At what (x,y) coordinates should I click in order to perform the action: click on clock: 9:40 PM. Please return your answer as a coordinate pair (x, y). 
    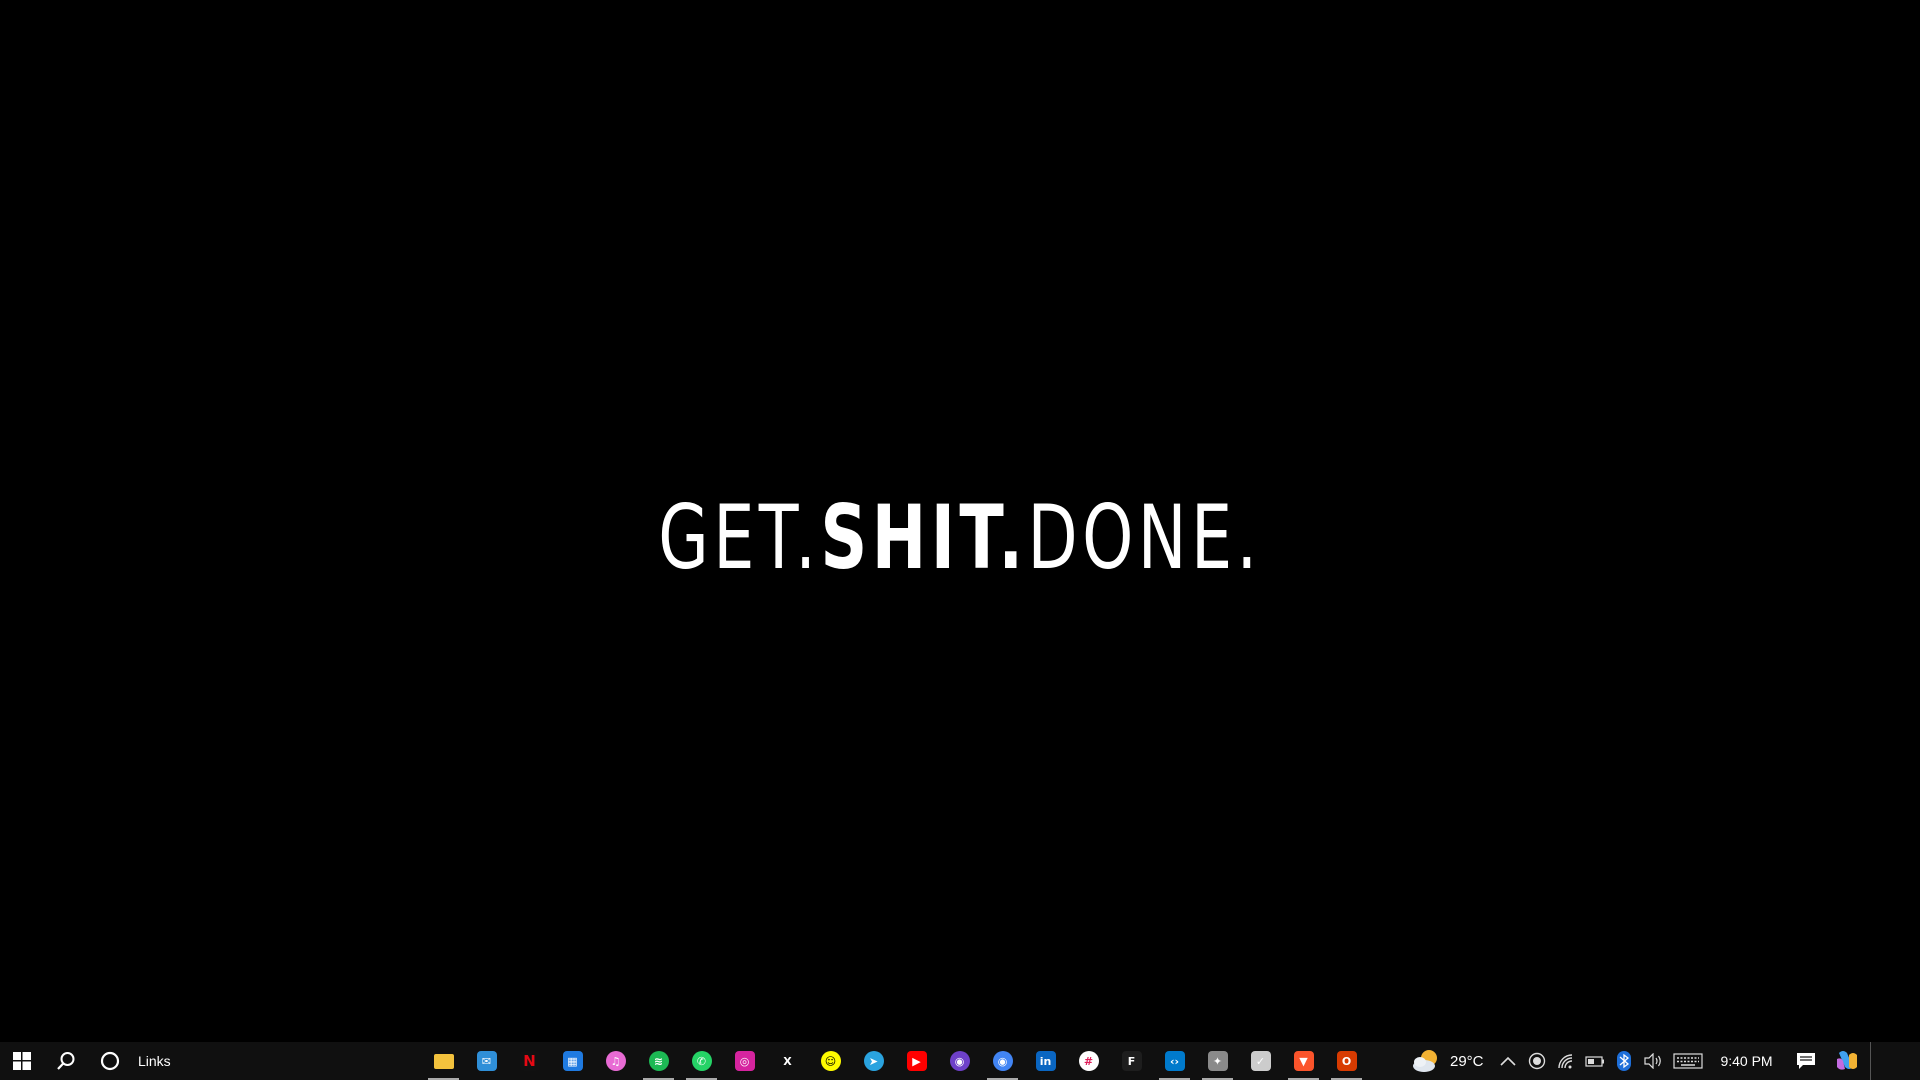
    Looking at the image, I should click on (1747, 1061).